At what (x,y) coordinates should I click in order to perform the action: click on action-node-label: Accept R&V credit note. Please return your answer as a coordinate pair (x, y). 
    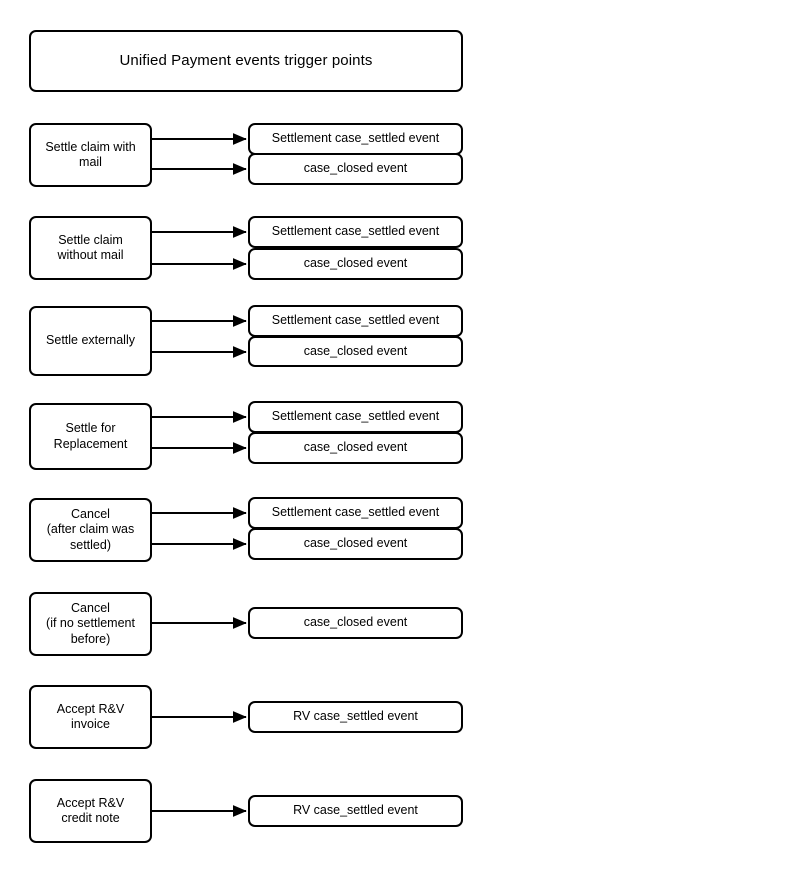
    Looking at the image, I should click on (90, 810).